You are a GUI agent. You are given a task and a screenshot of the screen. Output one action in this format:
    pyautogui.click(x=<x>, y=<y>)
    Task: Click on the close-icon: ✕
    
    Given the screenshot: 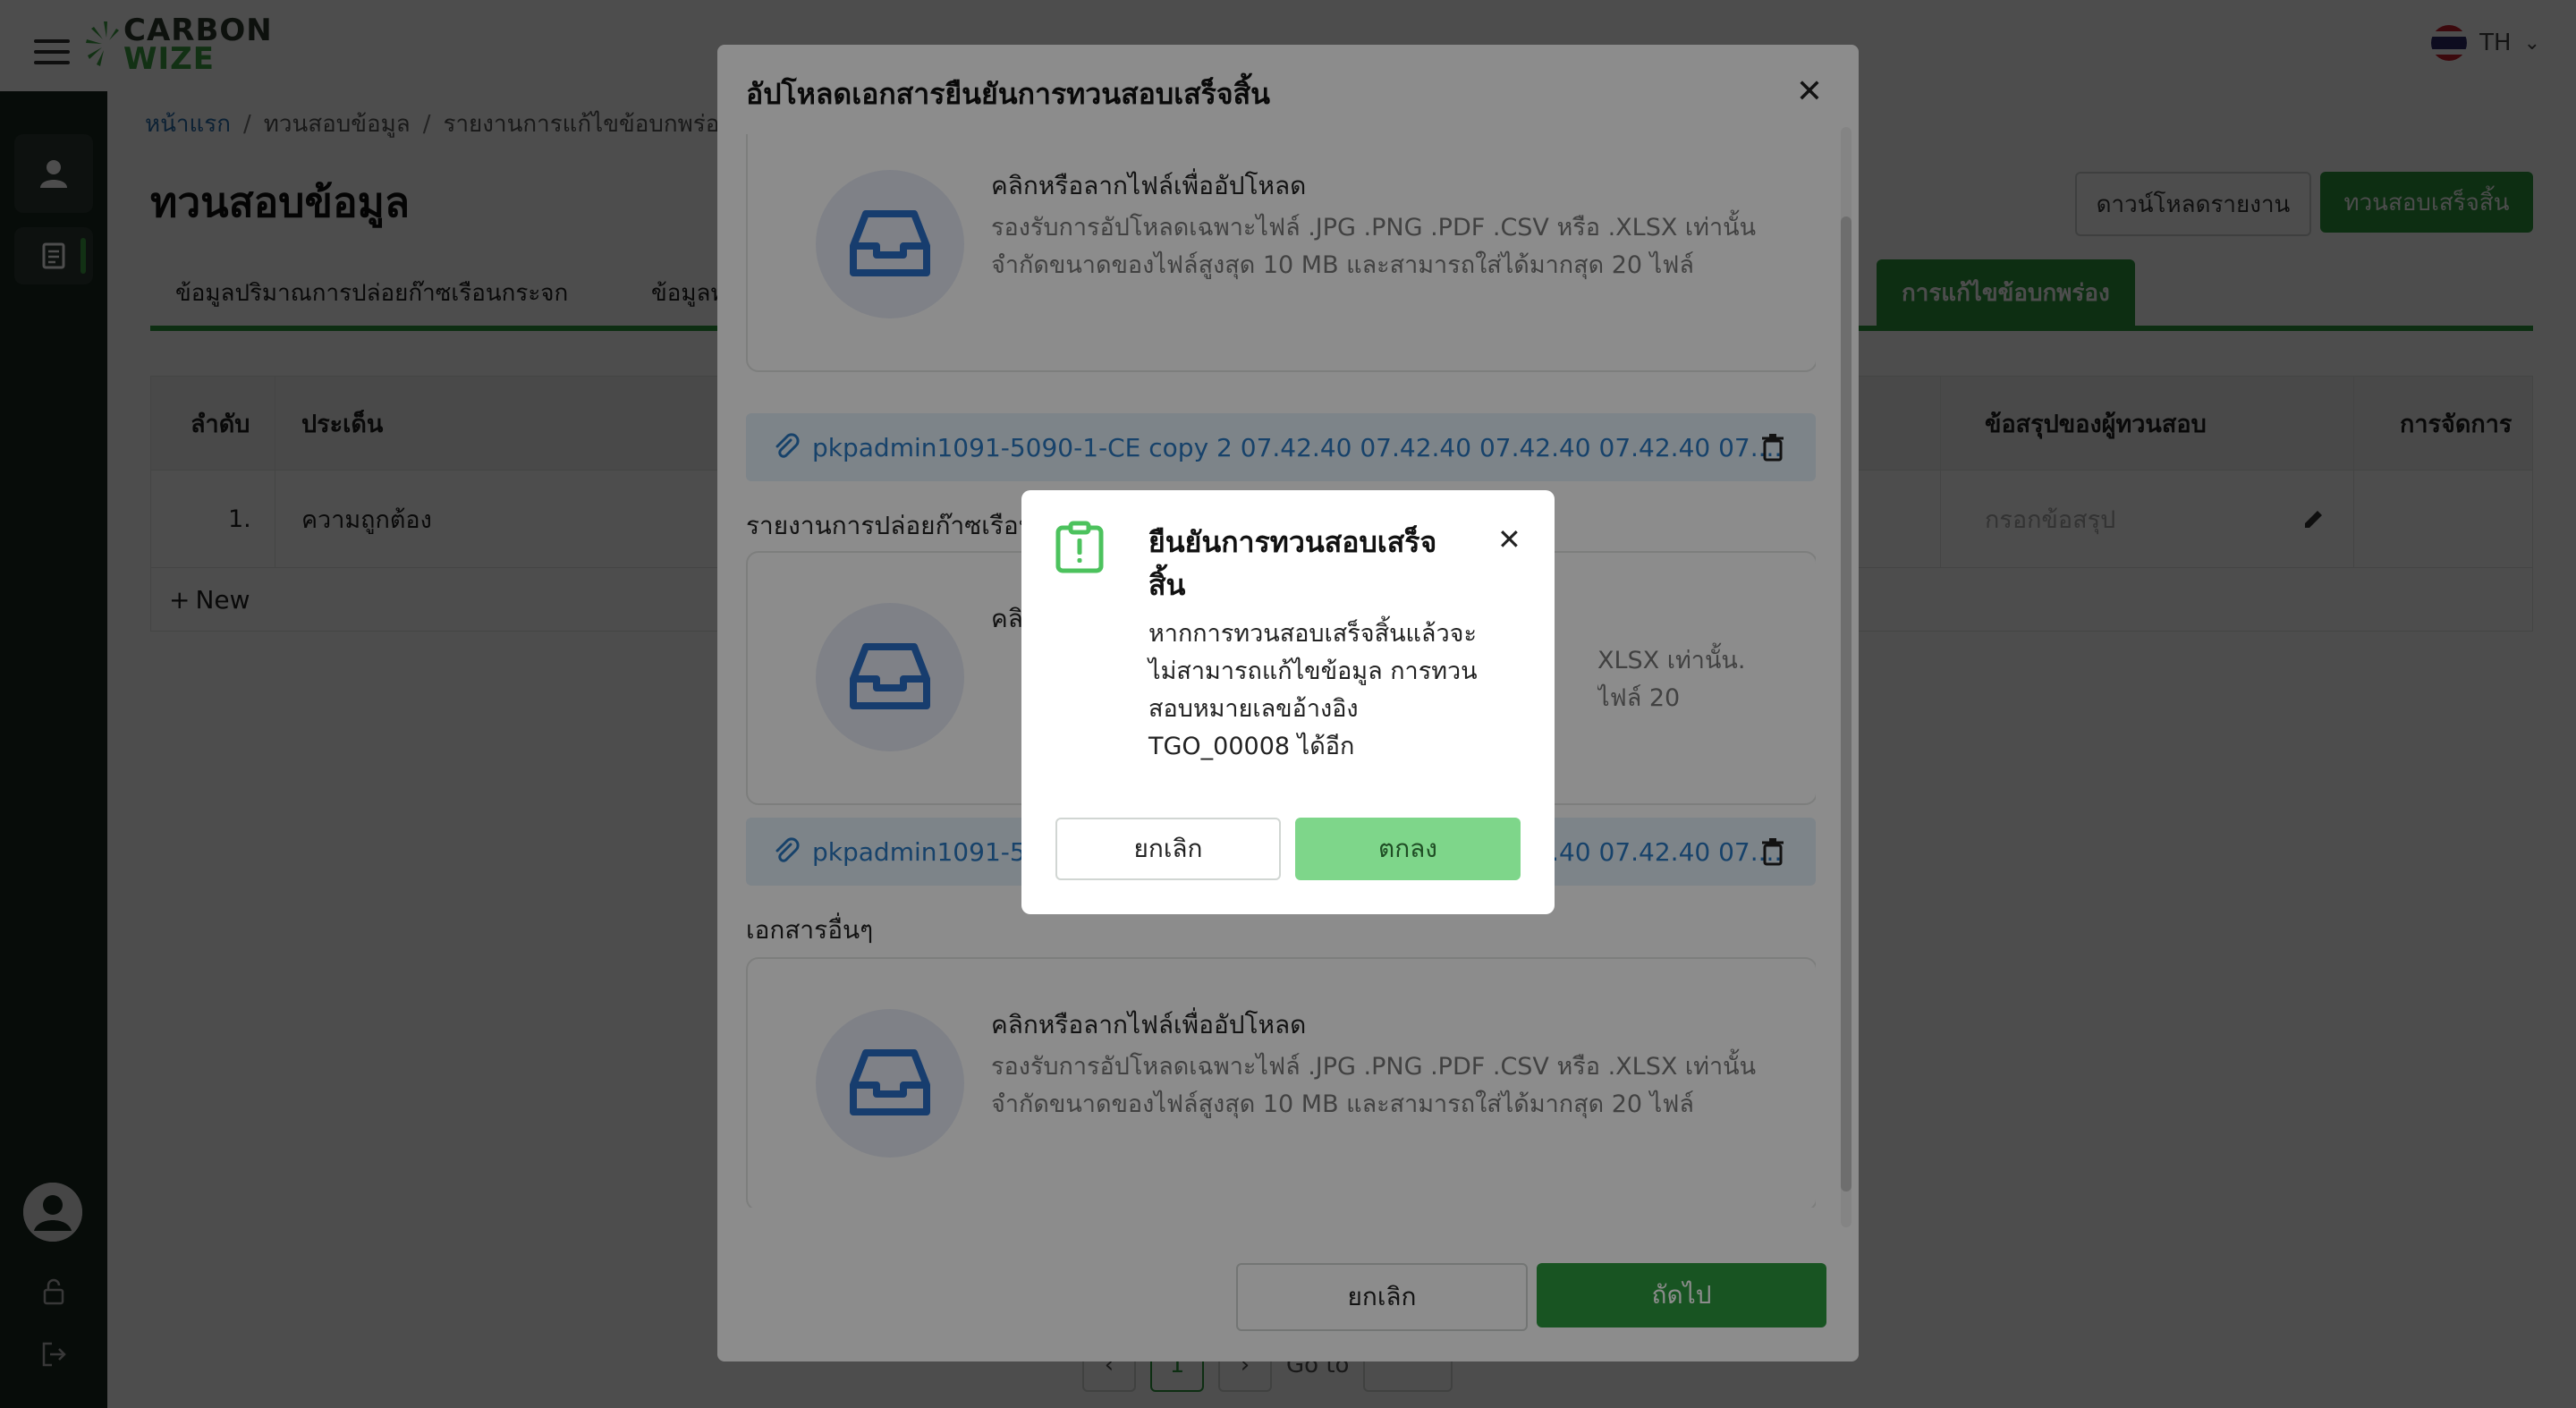 What is the action you would take?
    pyautogui.click(x=1509, y=539)
    